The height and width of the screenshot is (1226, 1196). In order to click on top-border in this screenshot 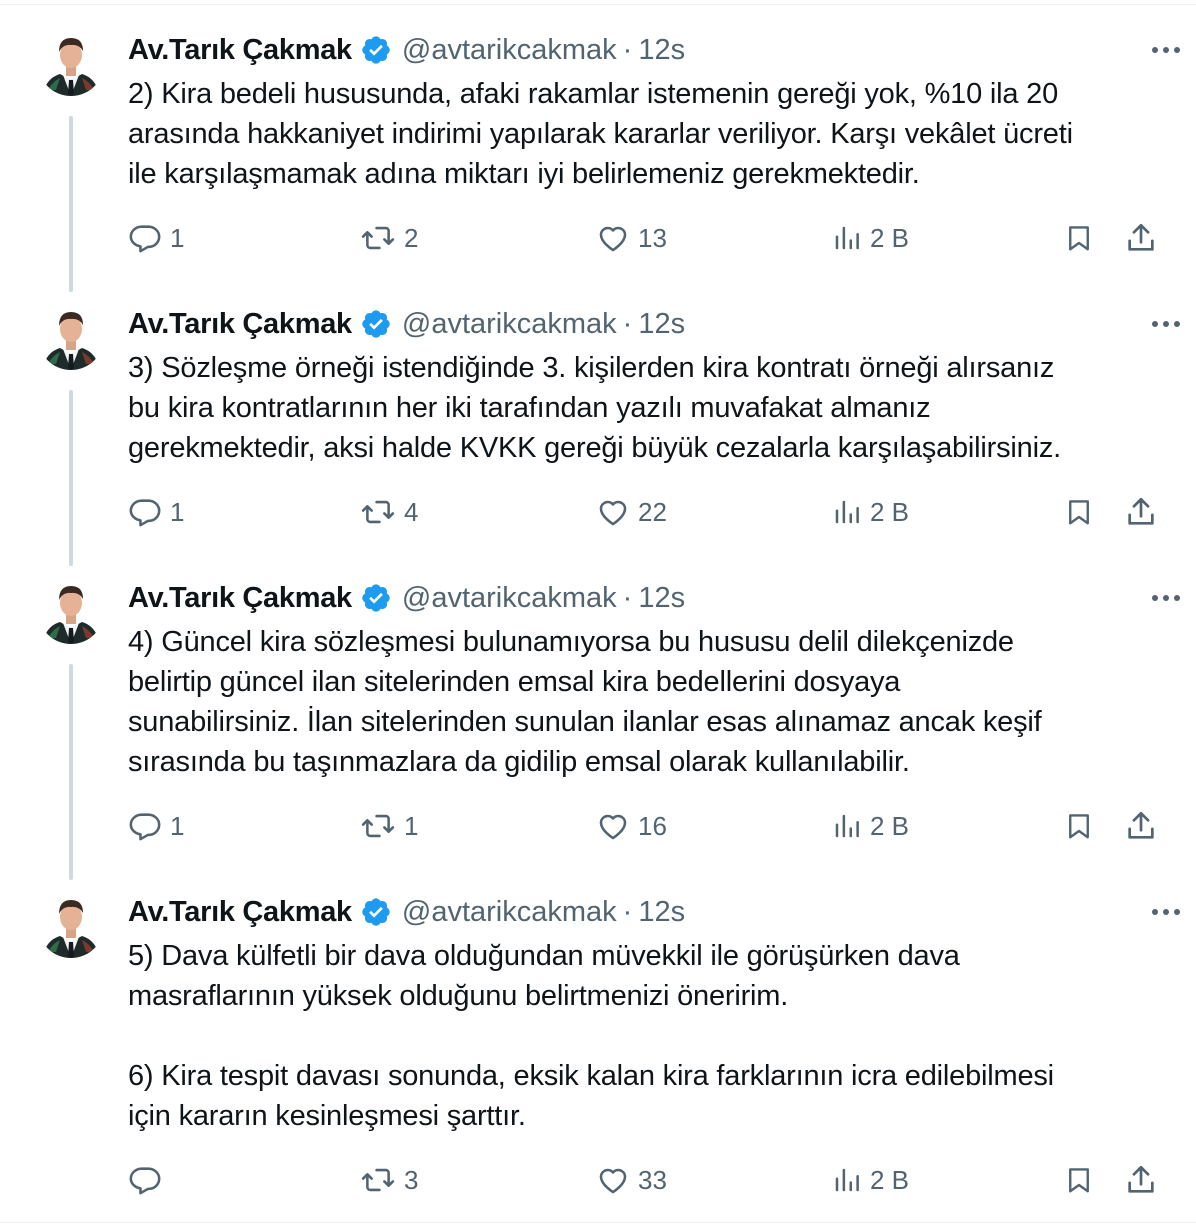, I will do `click(598, 4)`.